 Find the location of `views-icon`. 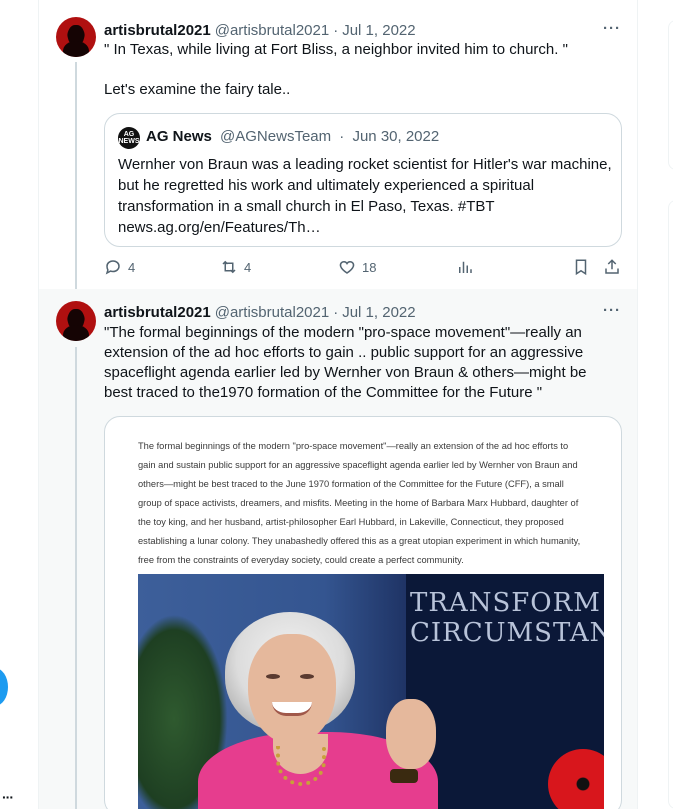

views-icon is located at coordinates (465, 267).